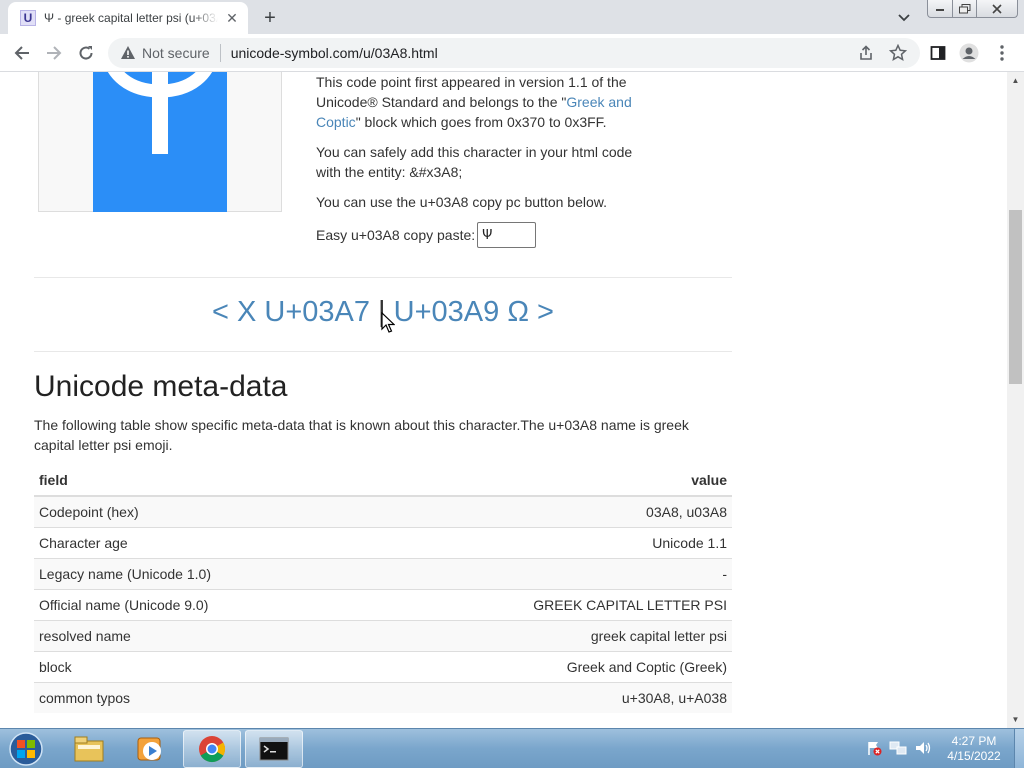 The width and height of the screenshot is (1024, 768). What do you see at coordinates (547, 573) in the screenshot?
I see `value-cell: -` at bounding box center [547, 573].